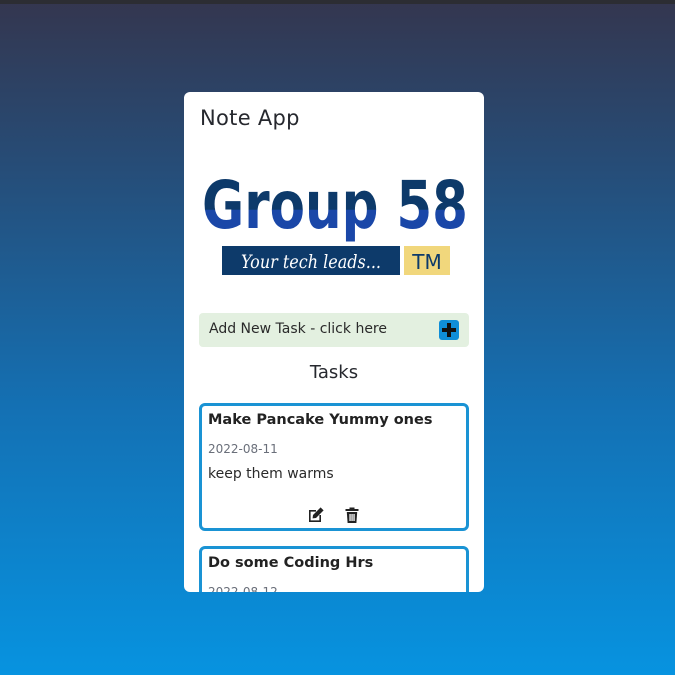  I want to click on task-actions, so click(337, 516).